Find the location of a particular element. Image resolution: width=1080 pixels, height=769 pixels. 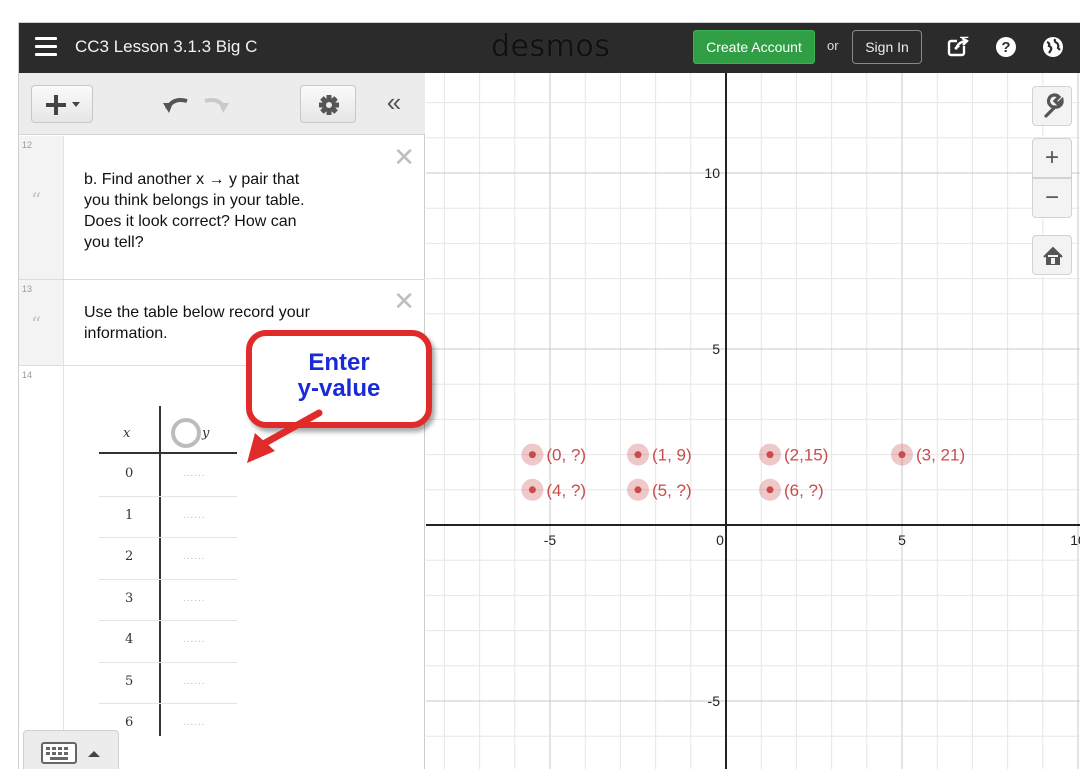

table-header-x: x is located at coordinates (126, 433).